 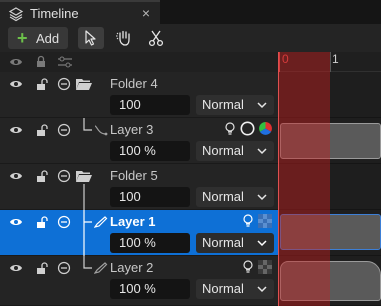 I want to click on tab-title: Timeline, so click(x=54, y=13).